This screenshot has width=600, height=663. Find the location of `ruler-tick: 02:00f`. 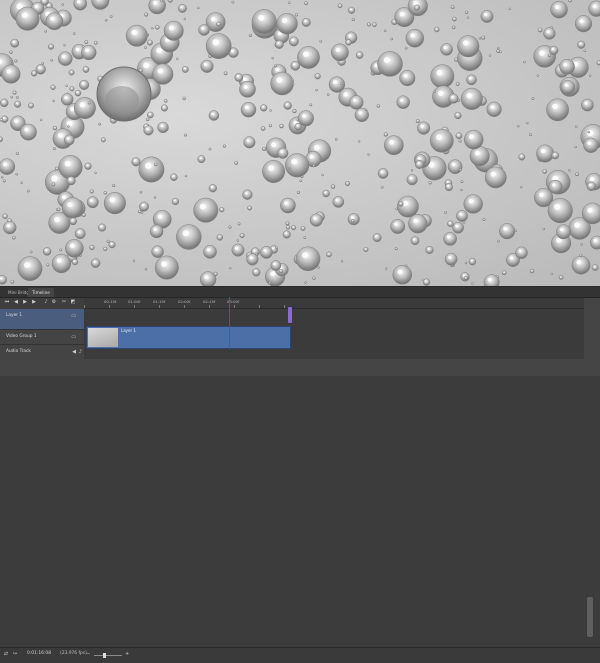

ruler-tick: 02:00f is located at coordinates (184, 301).